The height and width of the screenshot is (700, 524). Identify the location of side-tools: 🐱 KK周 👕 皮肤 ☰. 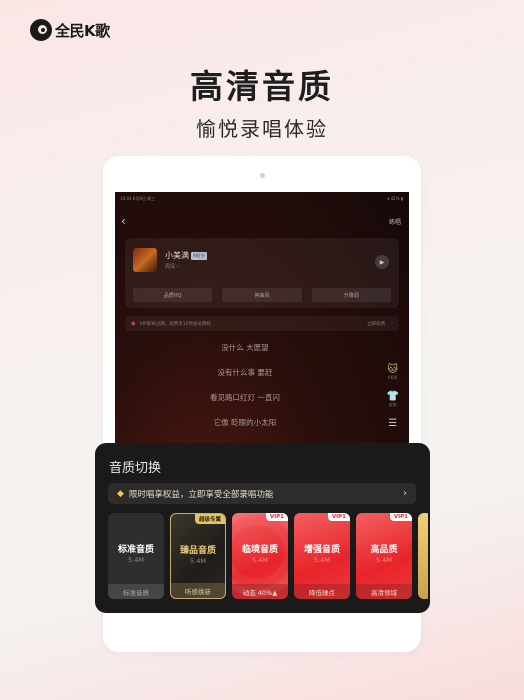
(393, 396).